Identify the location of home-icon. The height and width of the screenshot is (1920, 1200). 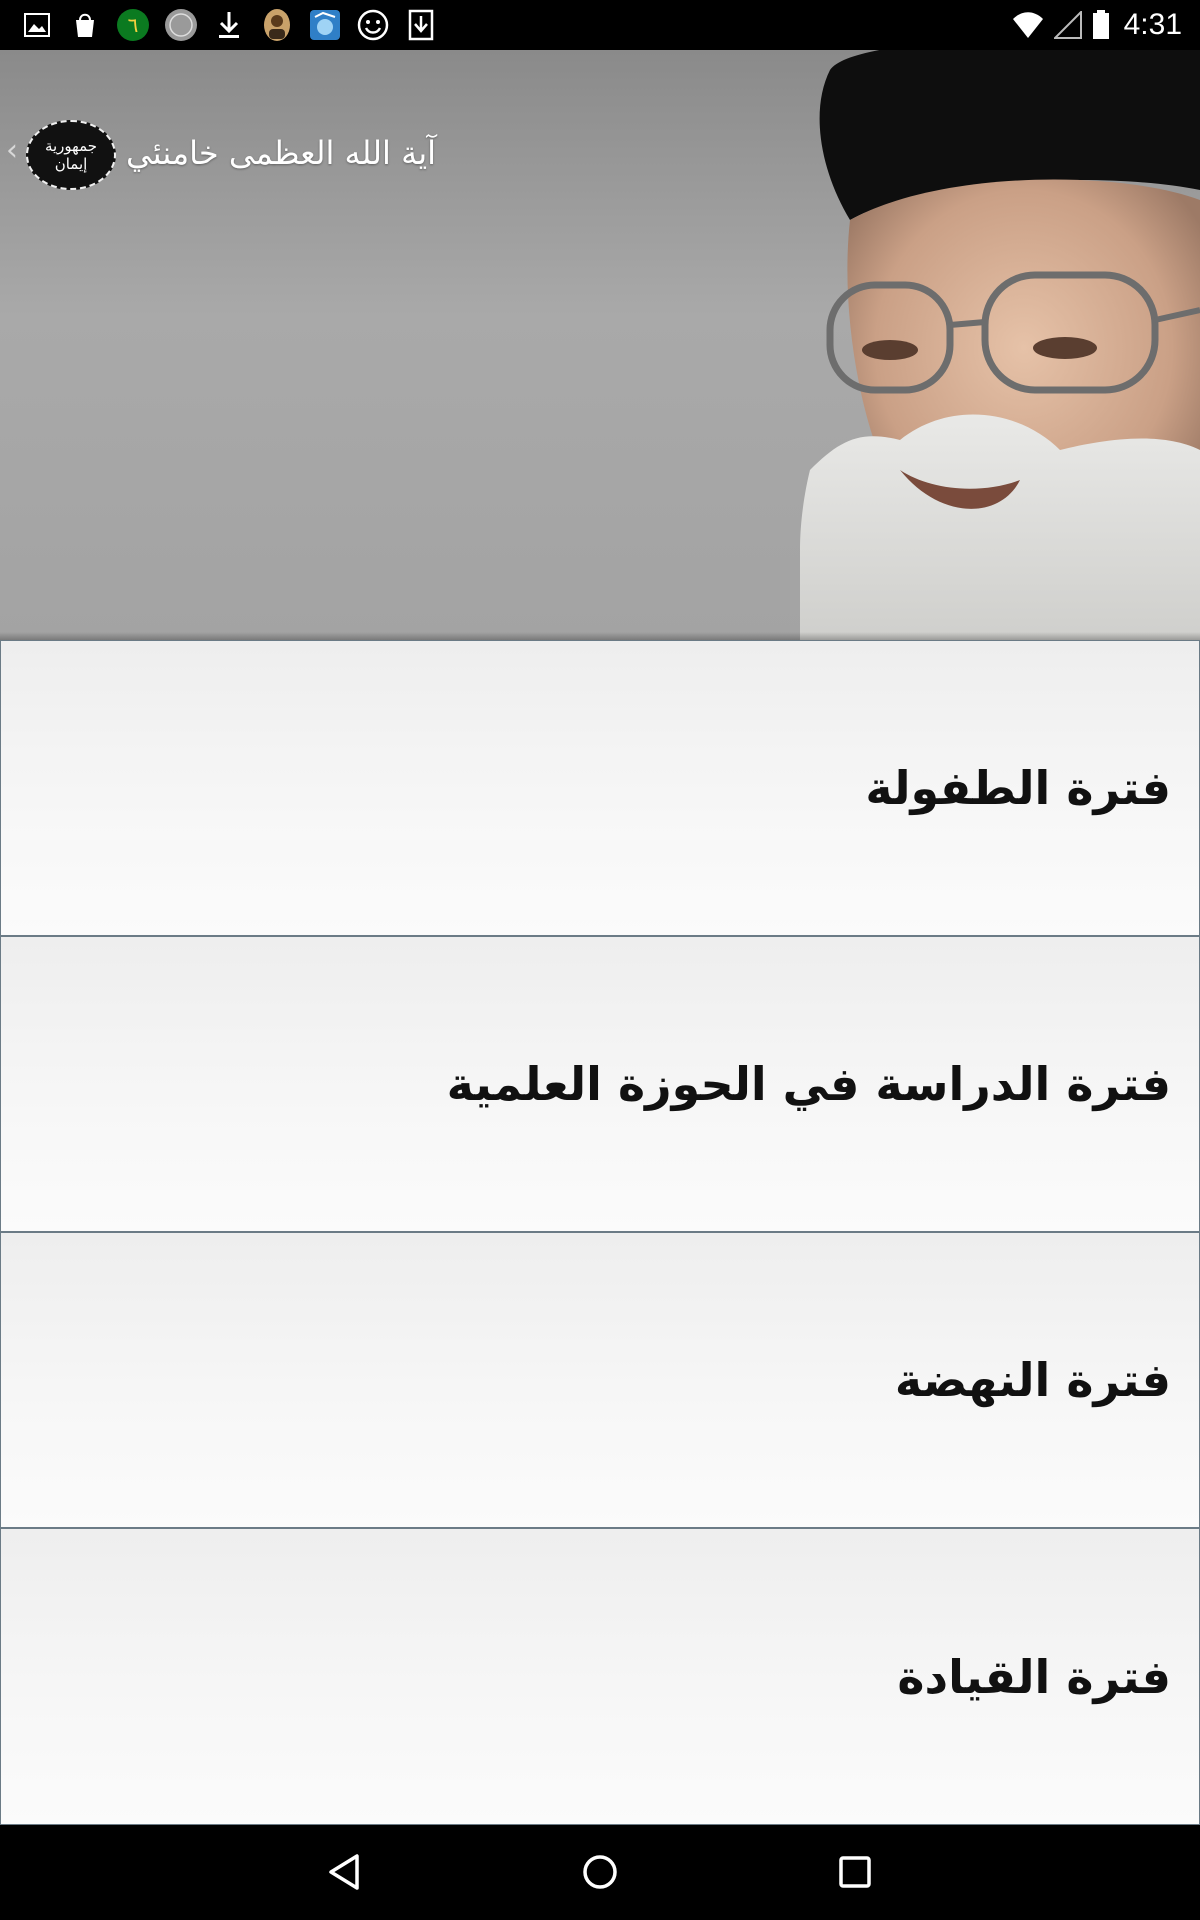
(600, 1872).